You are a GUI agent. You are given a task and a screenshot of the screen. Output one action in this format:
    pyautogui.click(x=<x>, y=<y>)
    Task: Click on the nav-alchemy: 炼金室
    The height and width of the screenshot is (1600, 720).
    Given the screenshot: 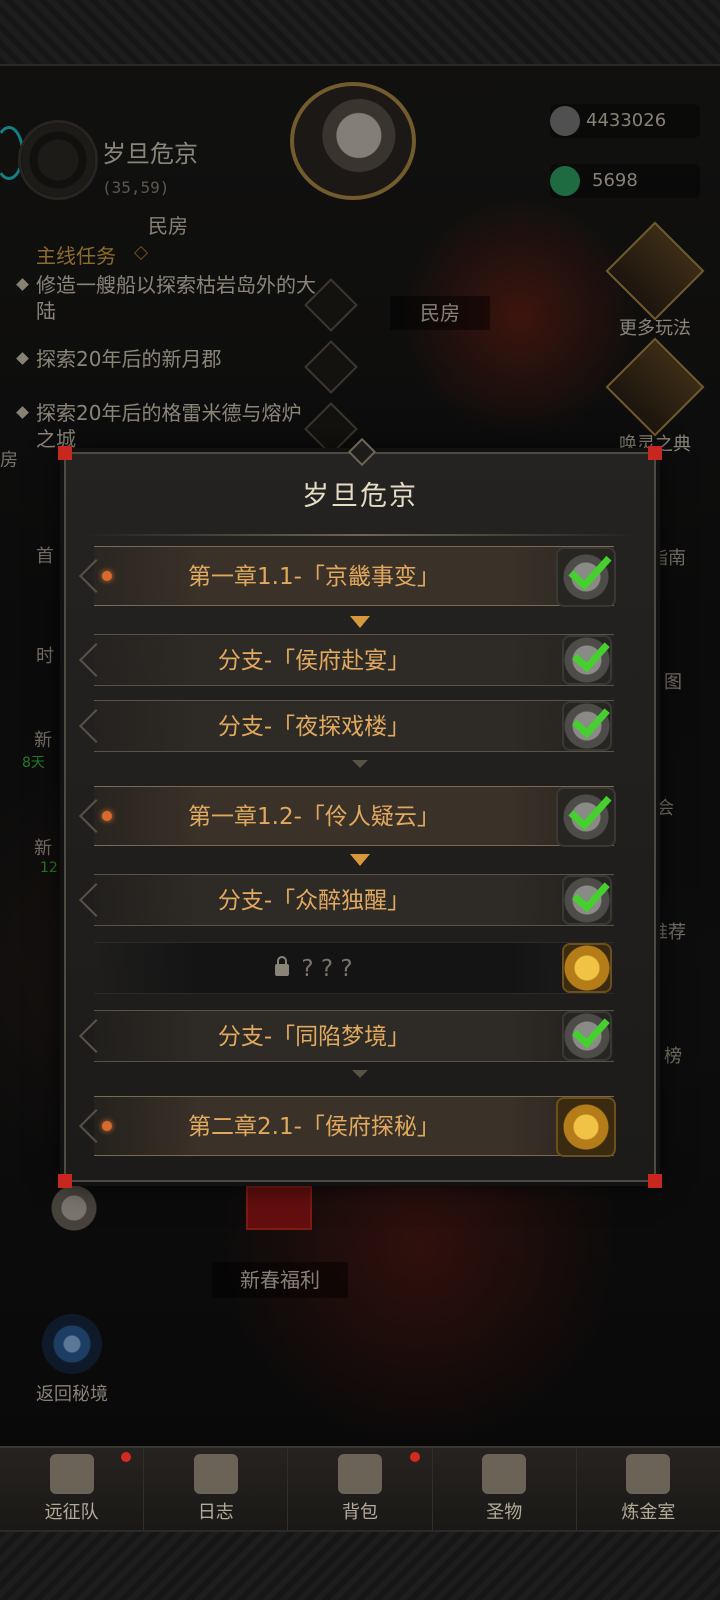 What is the action you would take?
    pyautogui.click(x=648, y=1489)
    